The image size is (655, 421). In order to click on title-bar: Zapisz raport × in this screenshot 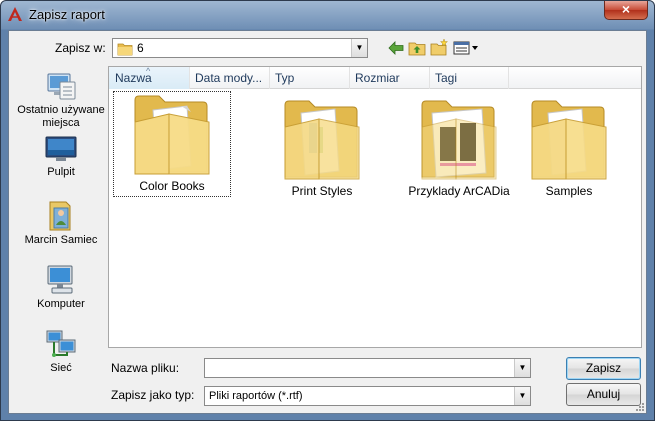, I will do `click(327, 15)`.